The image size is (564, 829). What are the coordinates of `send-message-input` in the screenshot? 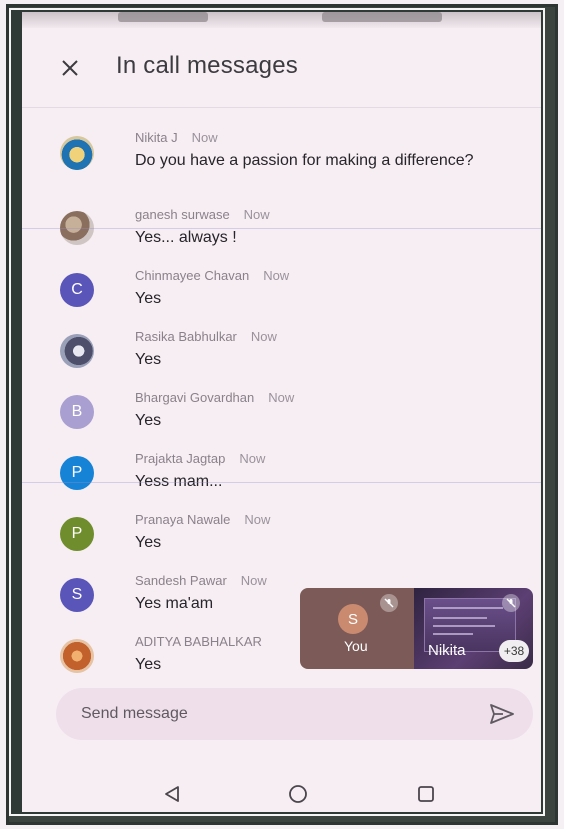 It's located at (261, 714).